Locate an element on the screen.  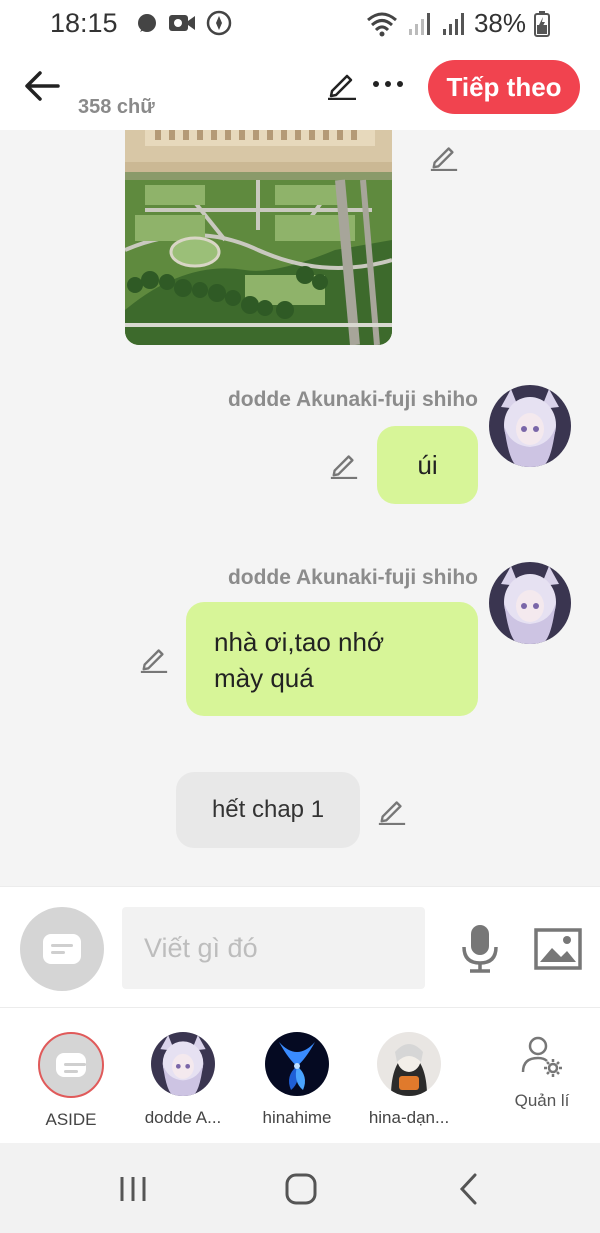
aside-bubble: hết chap 1 is located at coordinates (268, 810).